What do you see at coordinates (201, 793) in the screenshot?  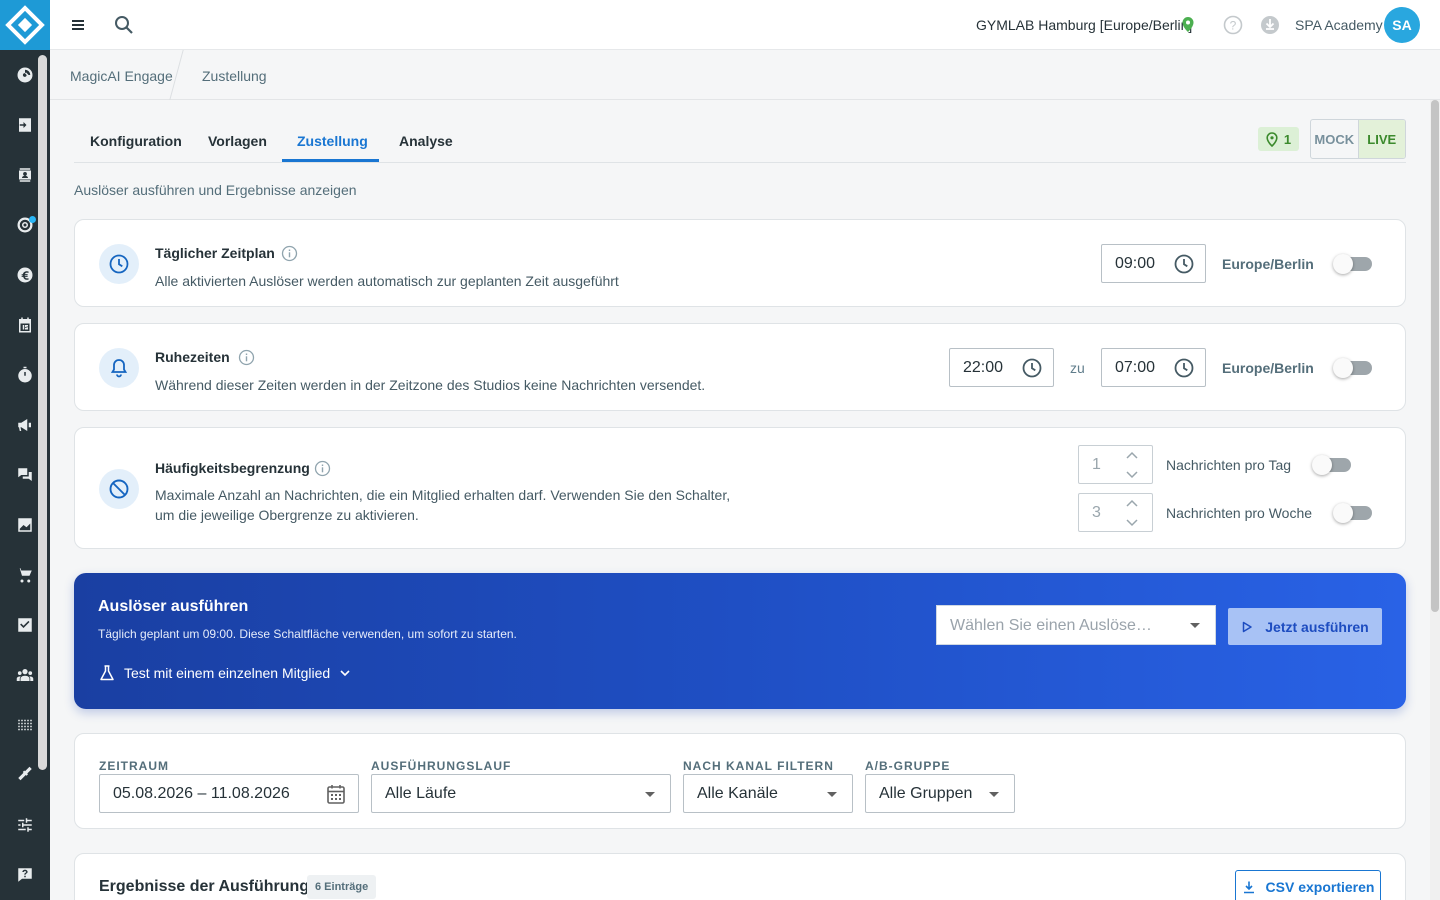 I see `date-range-value: 05.08.2026 – 11.08.2026` at bounding box center [201, 793].